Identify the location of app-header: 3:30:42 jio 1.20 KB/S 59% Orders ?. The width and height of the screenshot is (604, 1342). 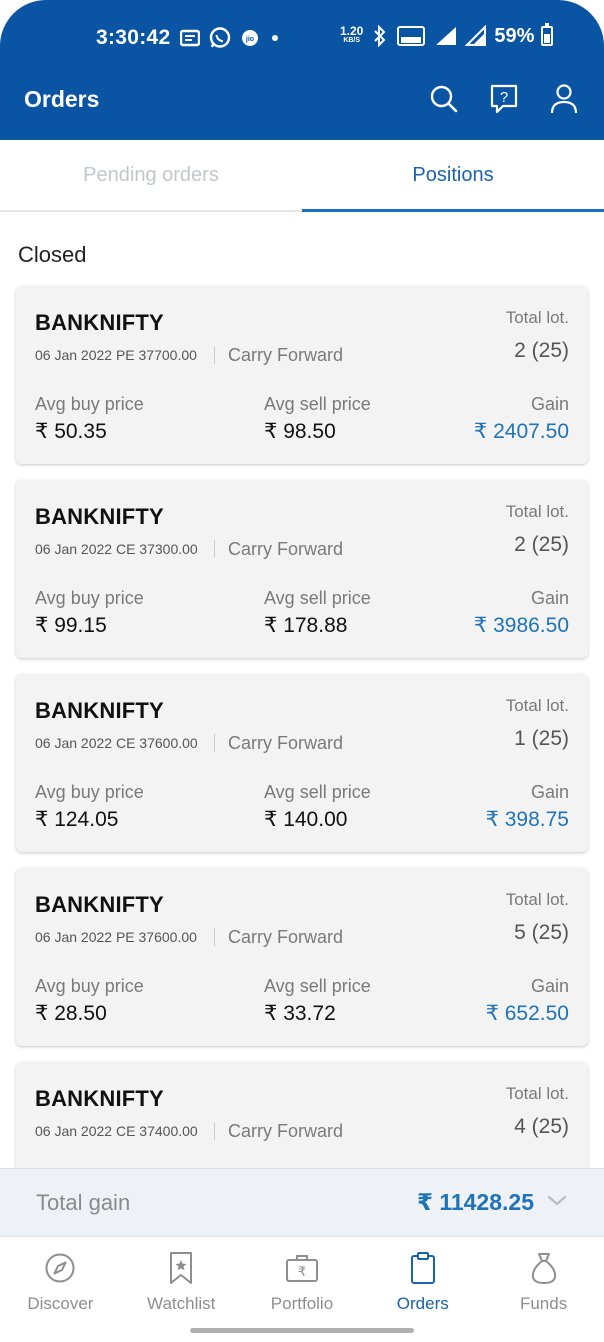
(302, 70).